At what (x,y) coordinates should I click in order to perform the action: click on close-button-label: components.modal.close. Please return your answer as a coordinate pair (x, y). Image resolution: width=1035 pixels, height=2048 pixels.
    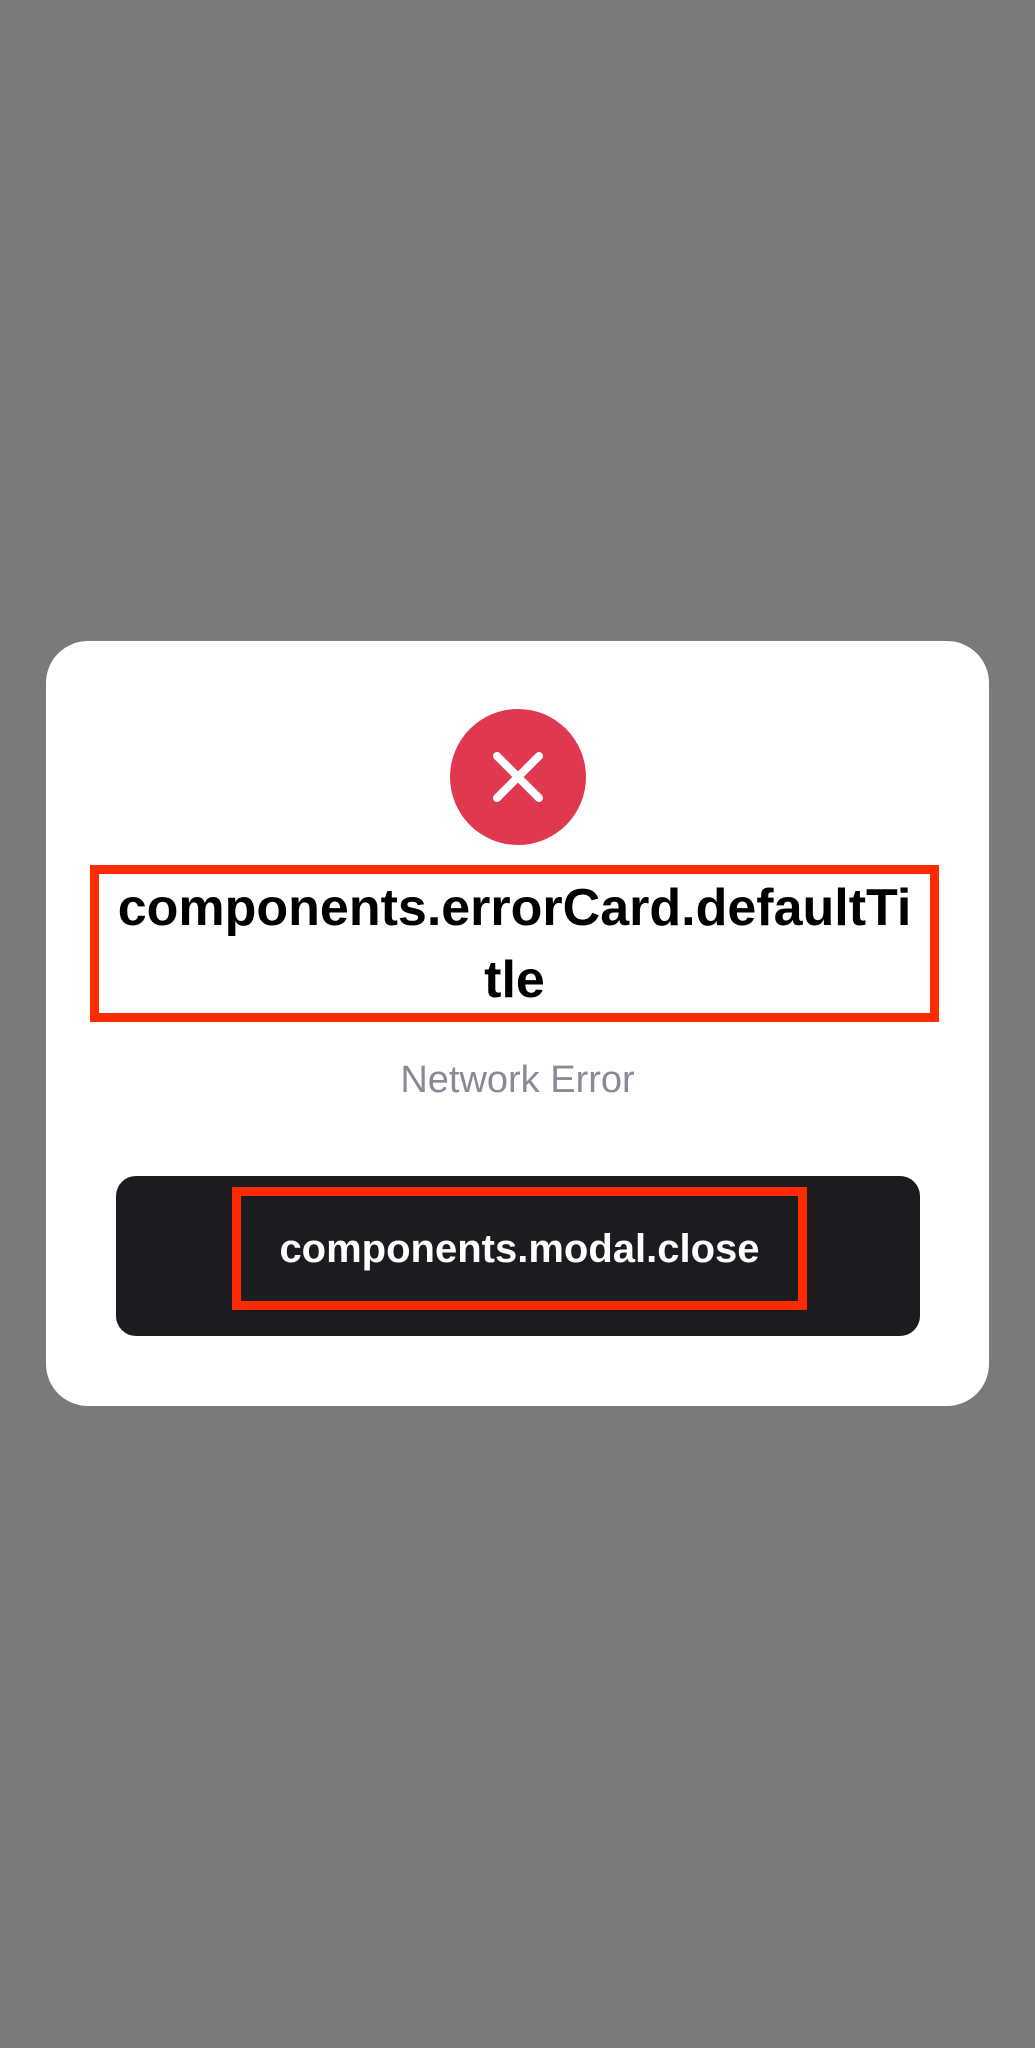
    Looking at the image, I should click on (519, 1248).